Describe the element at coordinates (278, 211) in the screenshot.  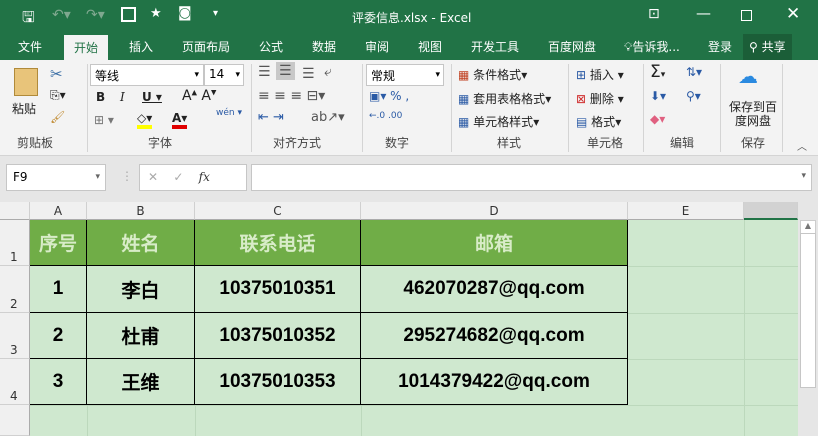
I see `column-header-c: C` at that location.